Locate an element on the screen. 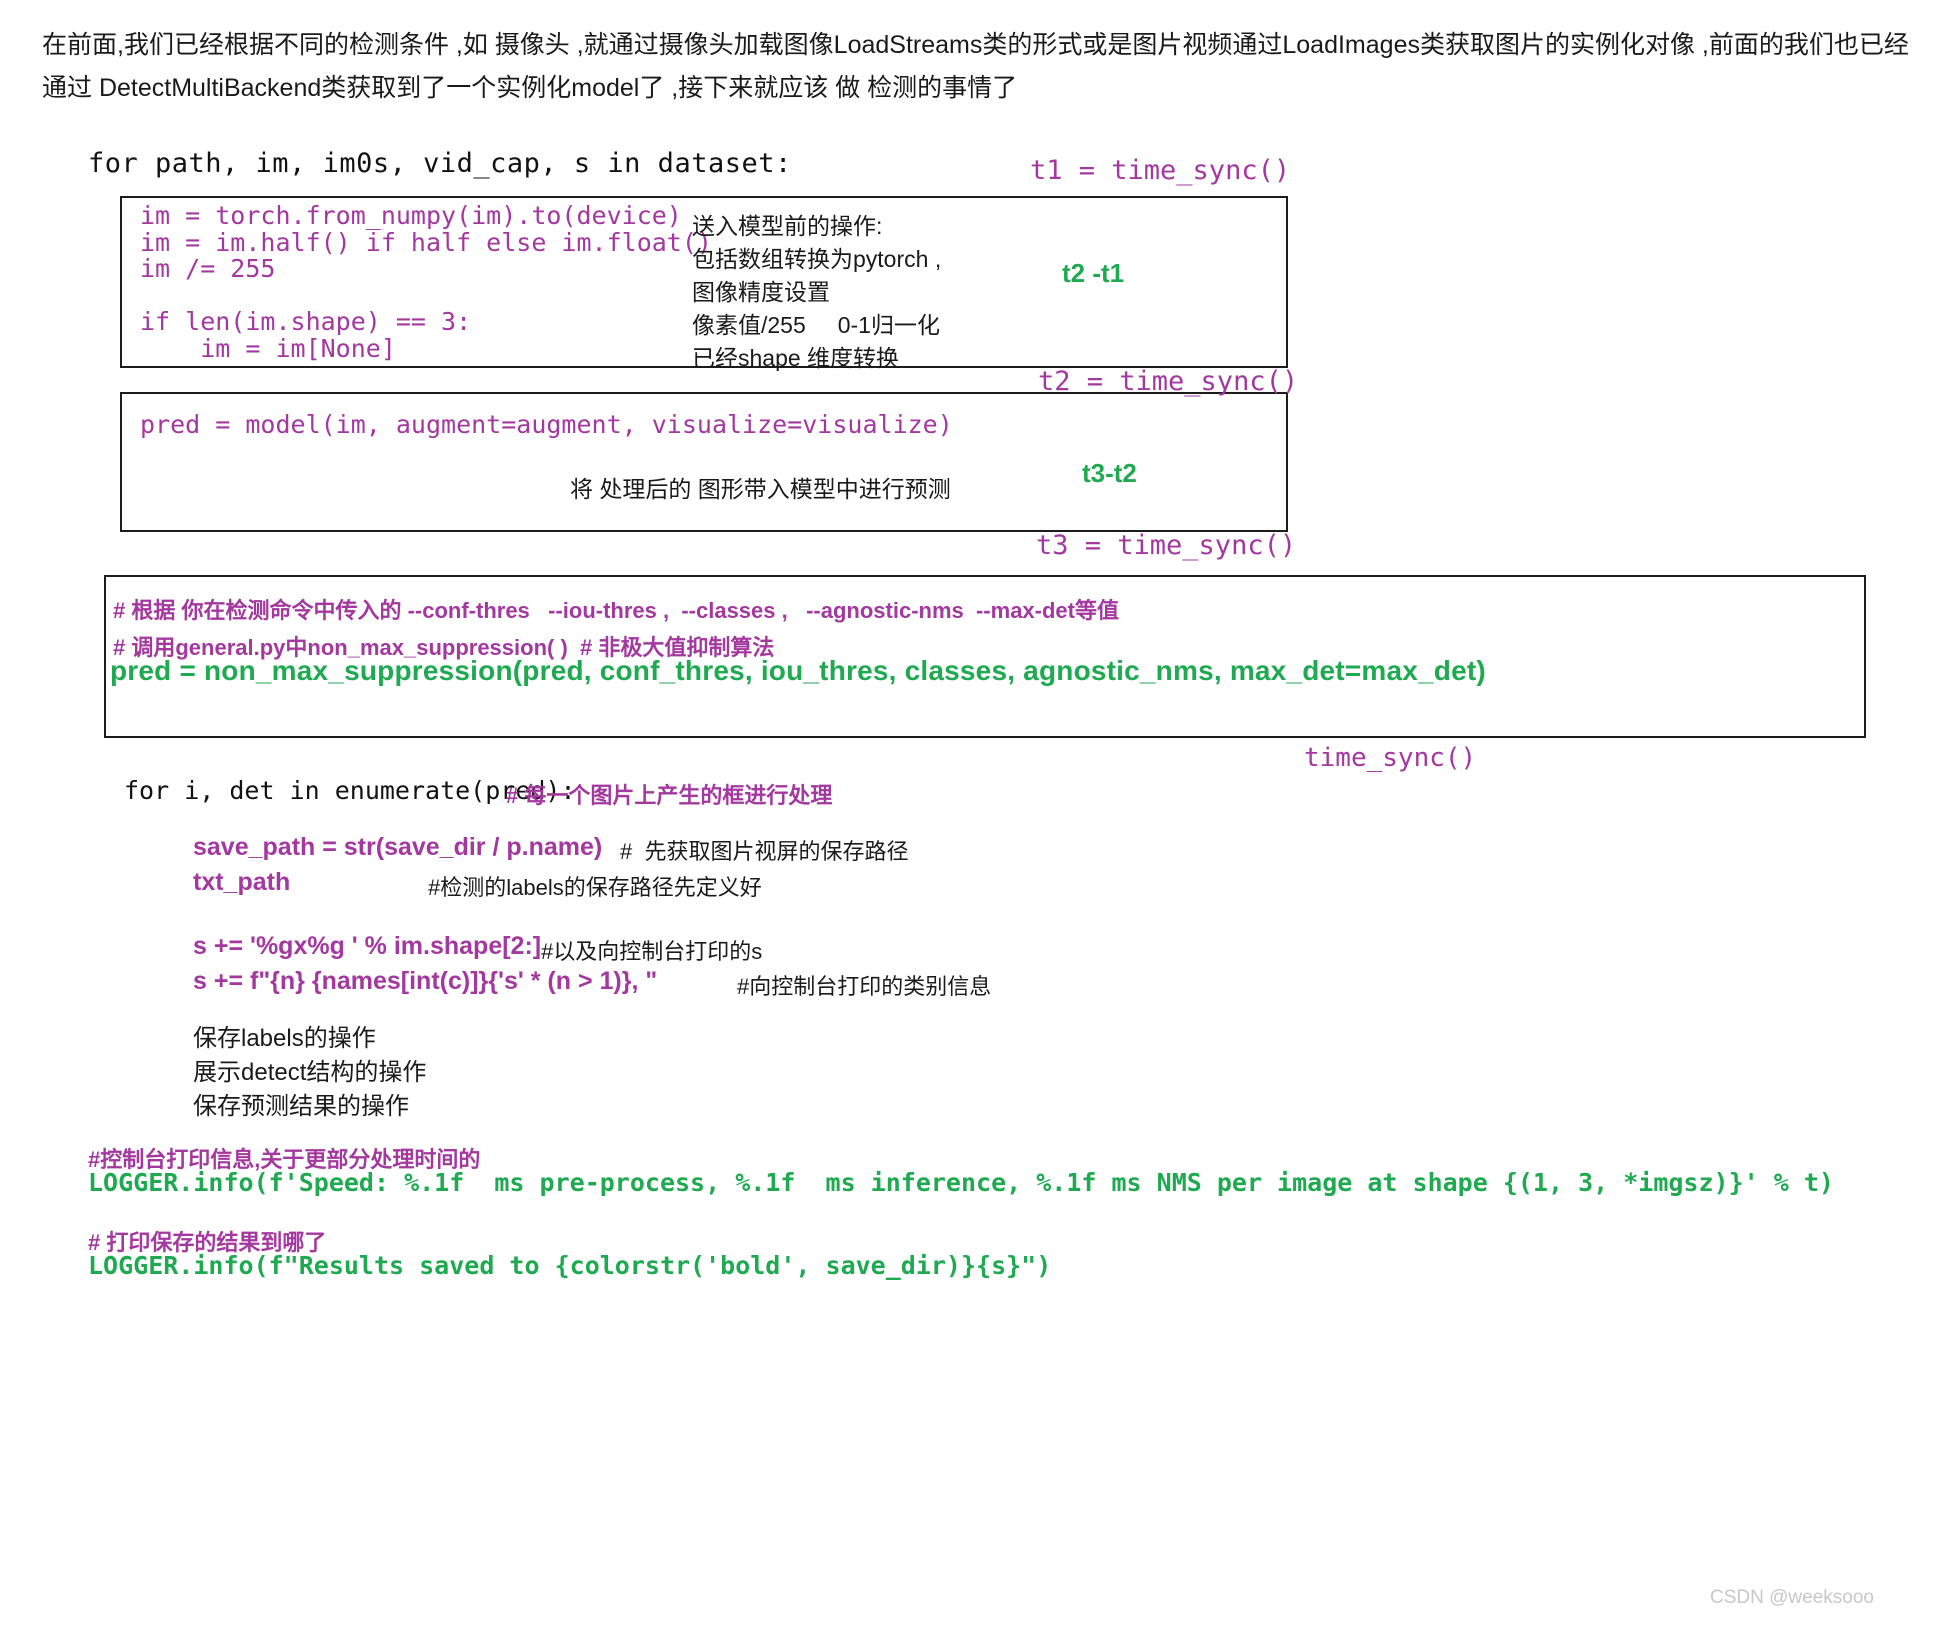 This screenshot has width=1959, height=1634. for-enumerate-comment: # 每一个图片上产生的框进行处理 is located at coordinates (669, 795).